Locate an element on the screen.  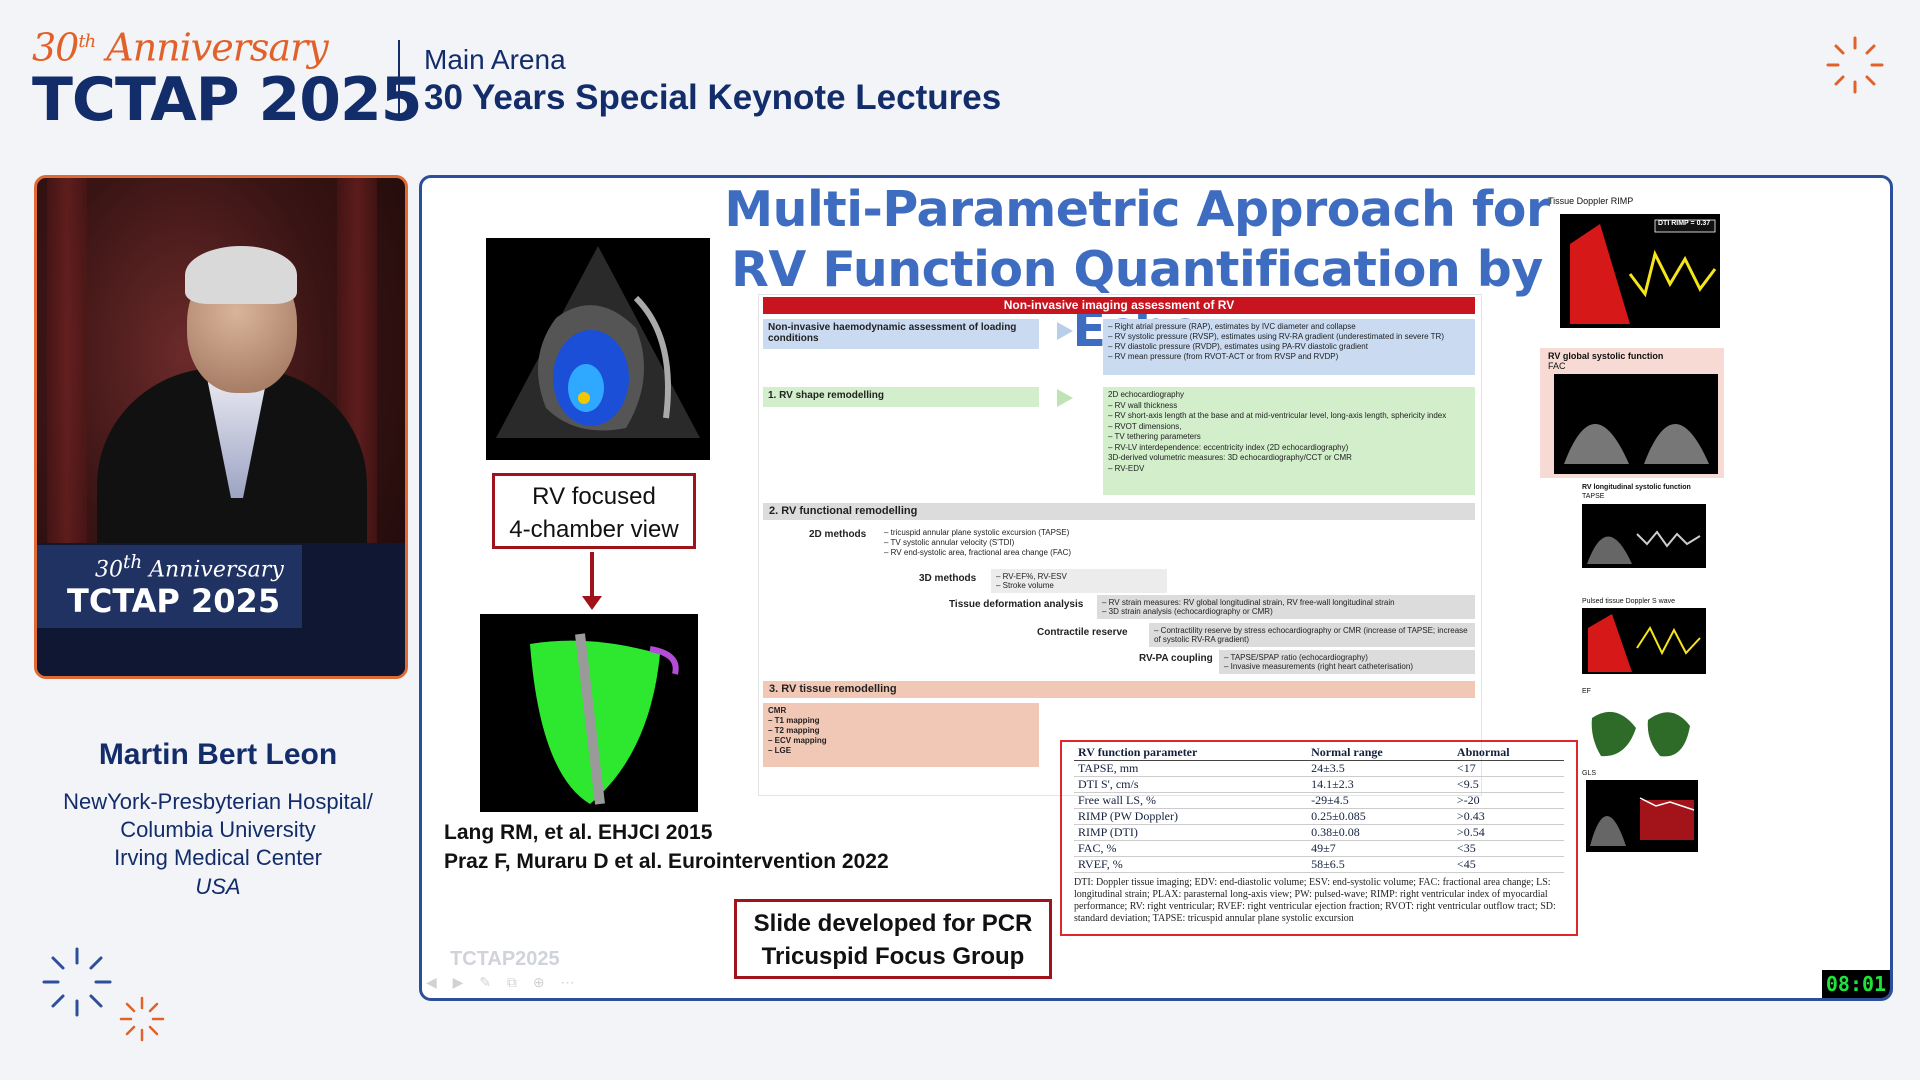
slide-controls: ◀ ▶ ✎ ⧉ ⊕ ⋯ is located at coordinates (503, 982).